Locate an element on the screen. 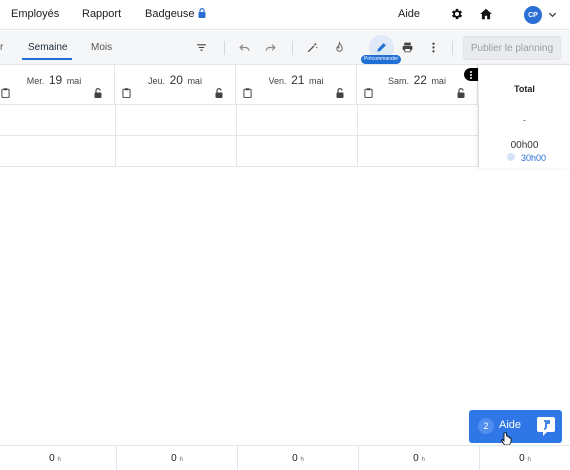  printer-icon is located at coordinates (407, 47).